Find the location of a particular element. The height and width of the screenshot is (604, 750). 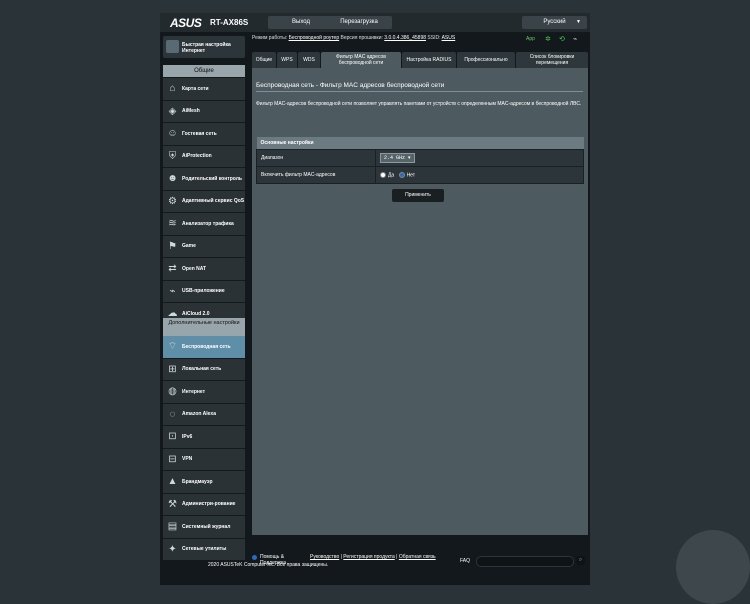

mode-link: Беспроводной роутер is located at coordinates (314, 38).